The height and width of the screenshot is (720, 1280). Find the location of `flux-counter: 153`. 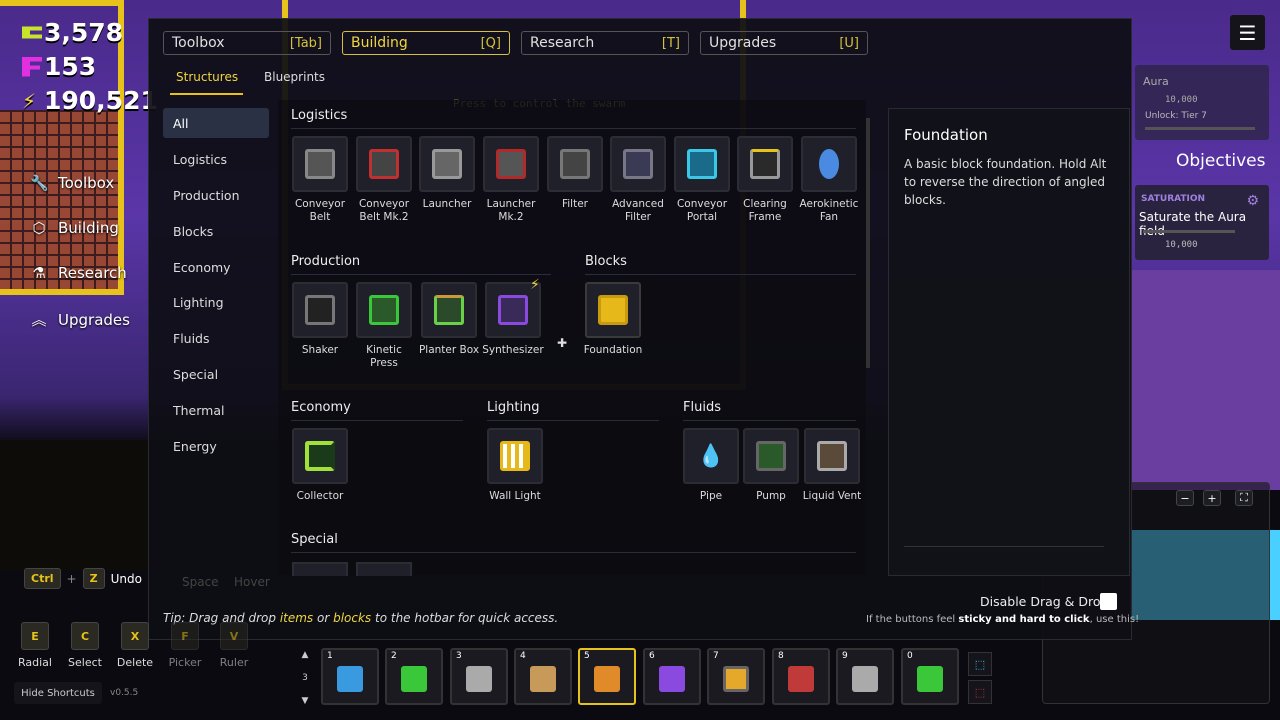

flux-counter: 153 is located at coordinates (59, 66).